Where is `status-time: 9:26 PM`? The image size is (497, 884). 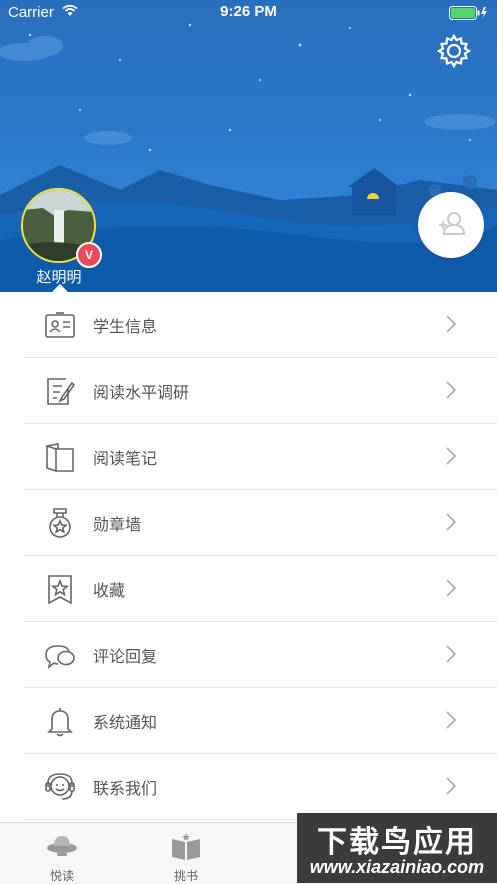
status-time: 9:26 PM is located at coordinates (248, 11).